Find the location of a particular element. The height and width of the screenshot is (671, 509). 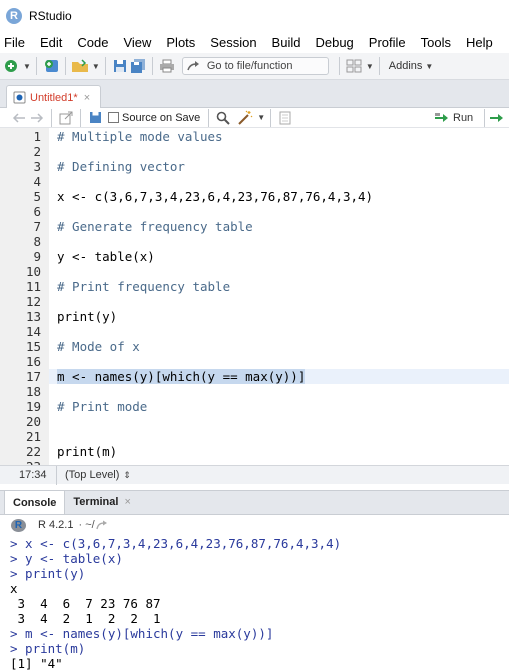

menu-help: Help is located at coordinates (479, 42).